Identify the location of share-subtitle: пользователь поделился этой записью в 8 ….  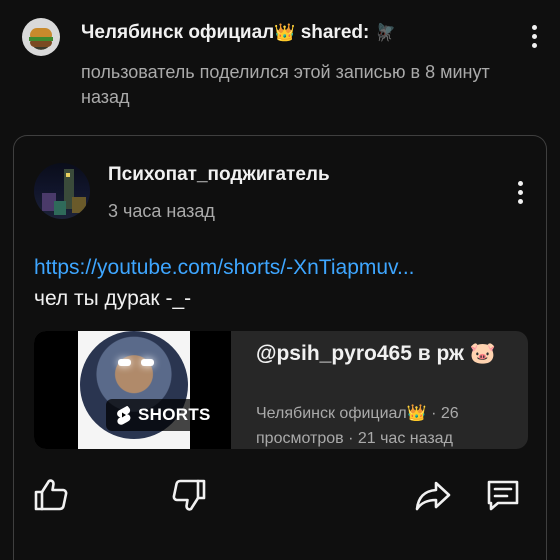
(285, 84).